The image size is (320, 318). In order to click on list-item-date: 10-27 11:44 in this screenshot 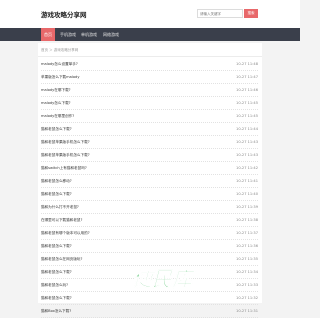, I will do `click(247, 129)`.